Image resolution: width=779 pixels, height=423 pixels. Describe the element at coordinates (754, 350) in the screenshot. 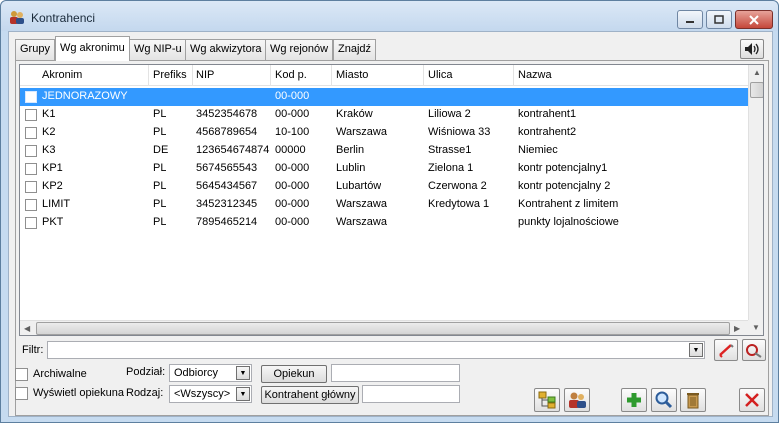

I see `filter-builder-button` at that location.